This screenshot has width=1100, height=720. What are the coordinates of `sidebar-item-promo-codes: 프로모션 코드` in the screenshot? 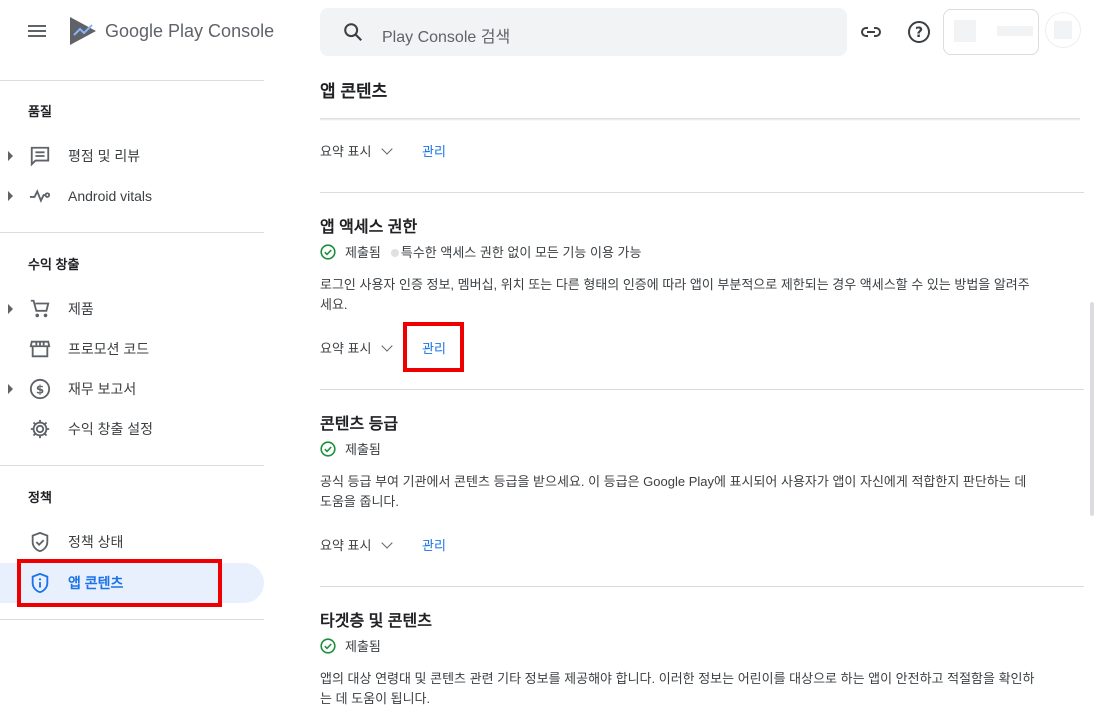 It's located at (132, 349).